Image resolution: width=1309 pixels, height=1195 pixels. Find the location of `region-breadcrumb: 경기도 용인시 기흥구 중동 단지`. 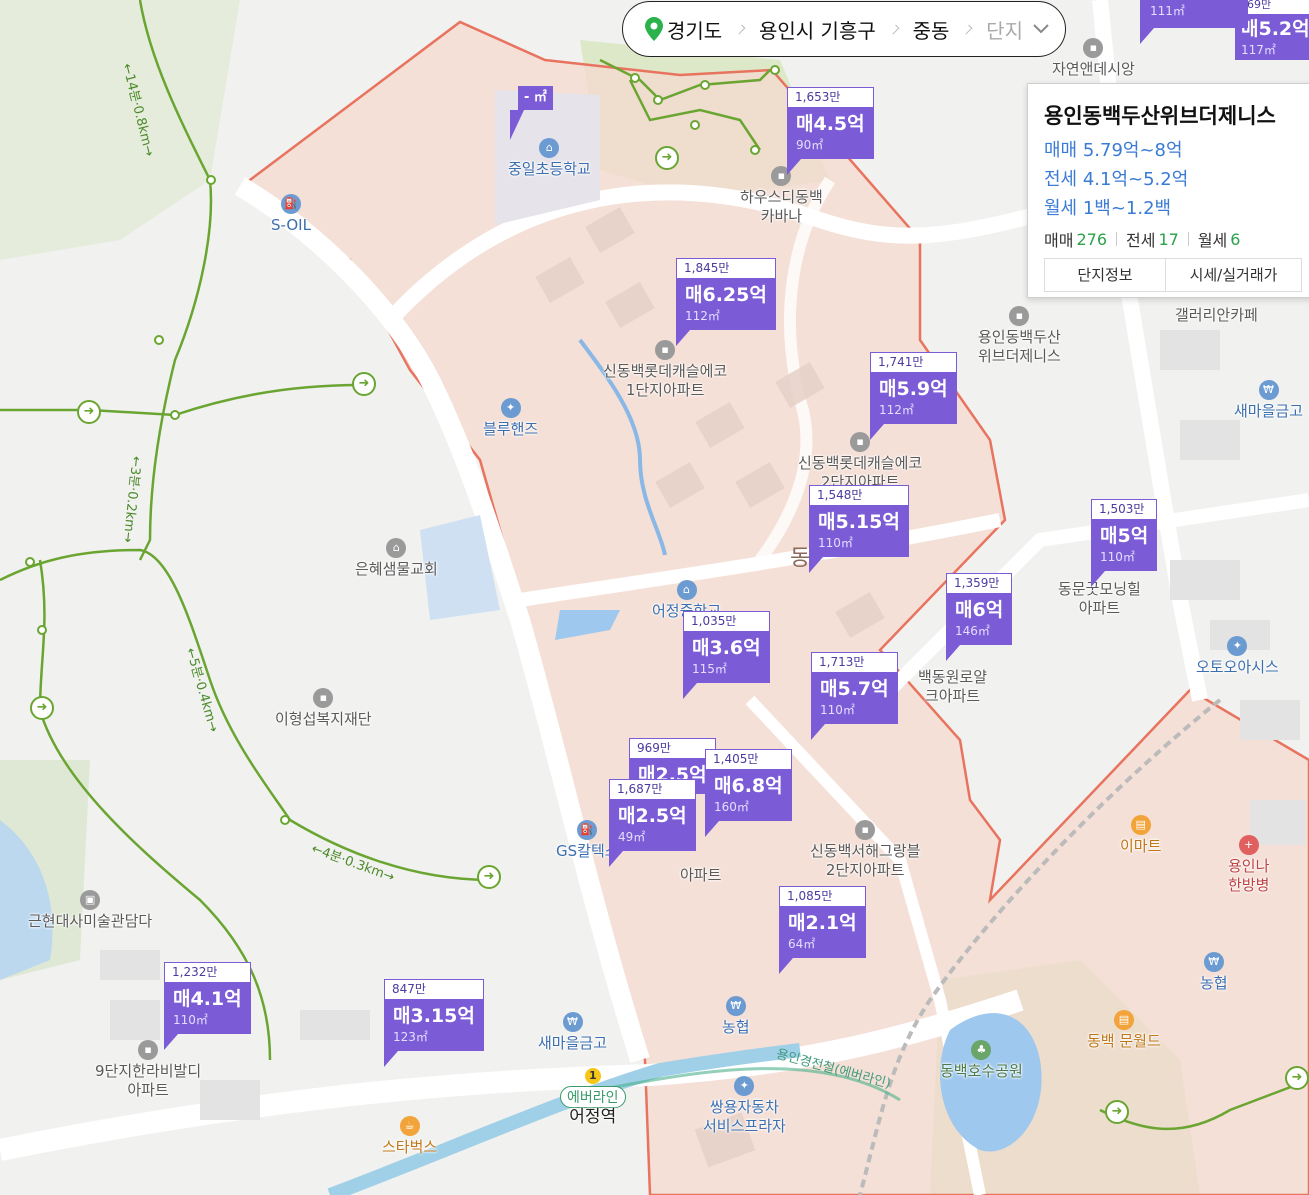

region-breadcrumb: 경기도 용인시 기흥구 중동 단지 is located at coordinates (844, 29).